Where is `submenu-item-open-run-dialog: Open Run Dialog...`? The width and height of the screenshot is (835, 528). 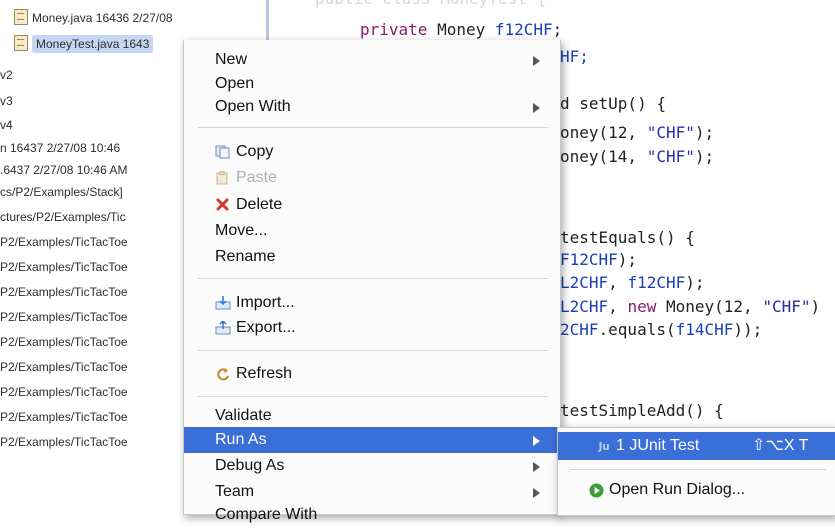 submenu-item-open-run-dialog: Open Run Dialog... is located at coordinates (696, 490).